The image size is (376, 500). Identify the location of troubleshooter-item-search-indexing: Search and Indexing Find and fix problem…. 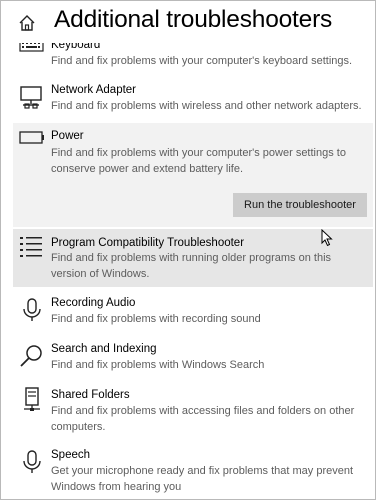
(193, 359).